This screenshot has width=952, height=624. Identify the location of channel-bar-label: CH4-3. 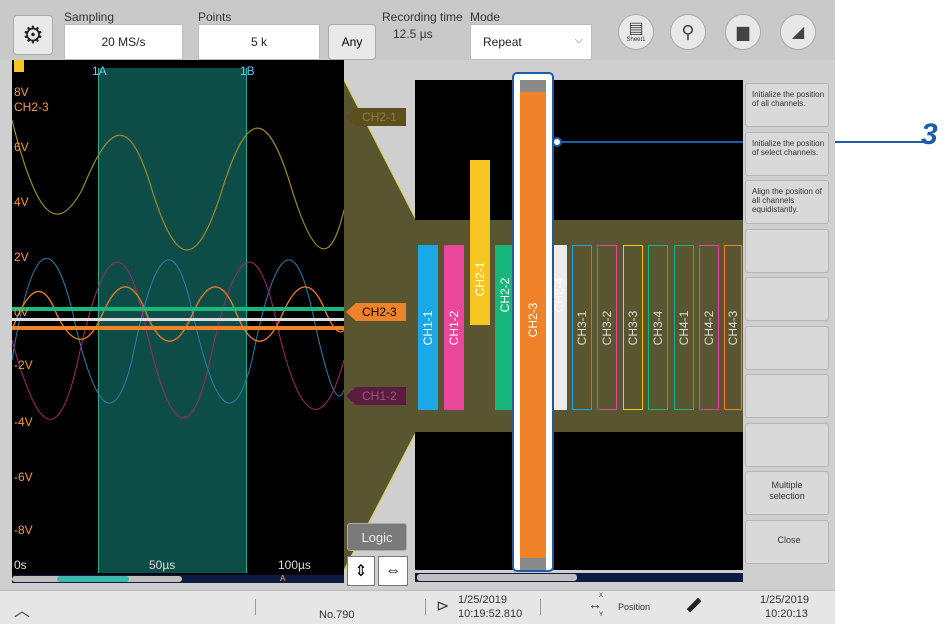
(733, 327).